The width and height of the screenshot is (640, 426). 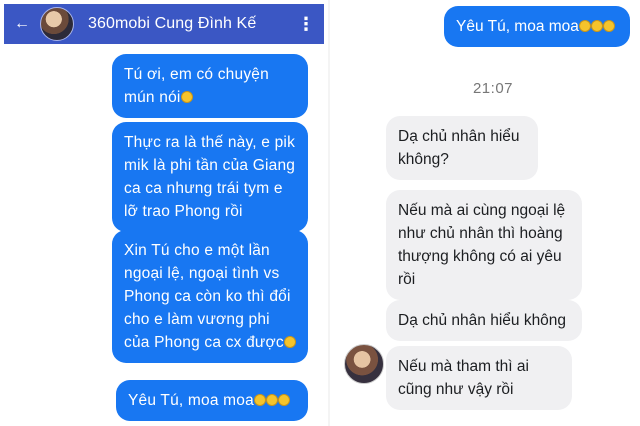 I want to click on chat-header: ← 360mobi Cung Đình Kế ⋮, so click(x=164, y=24).